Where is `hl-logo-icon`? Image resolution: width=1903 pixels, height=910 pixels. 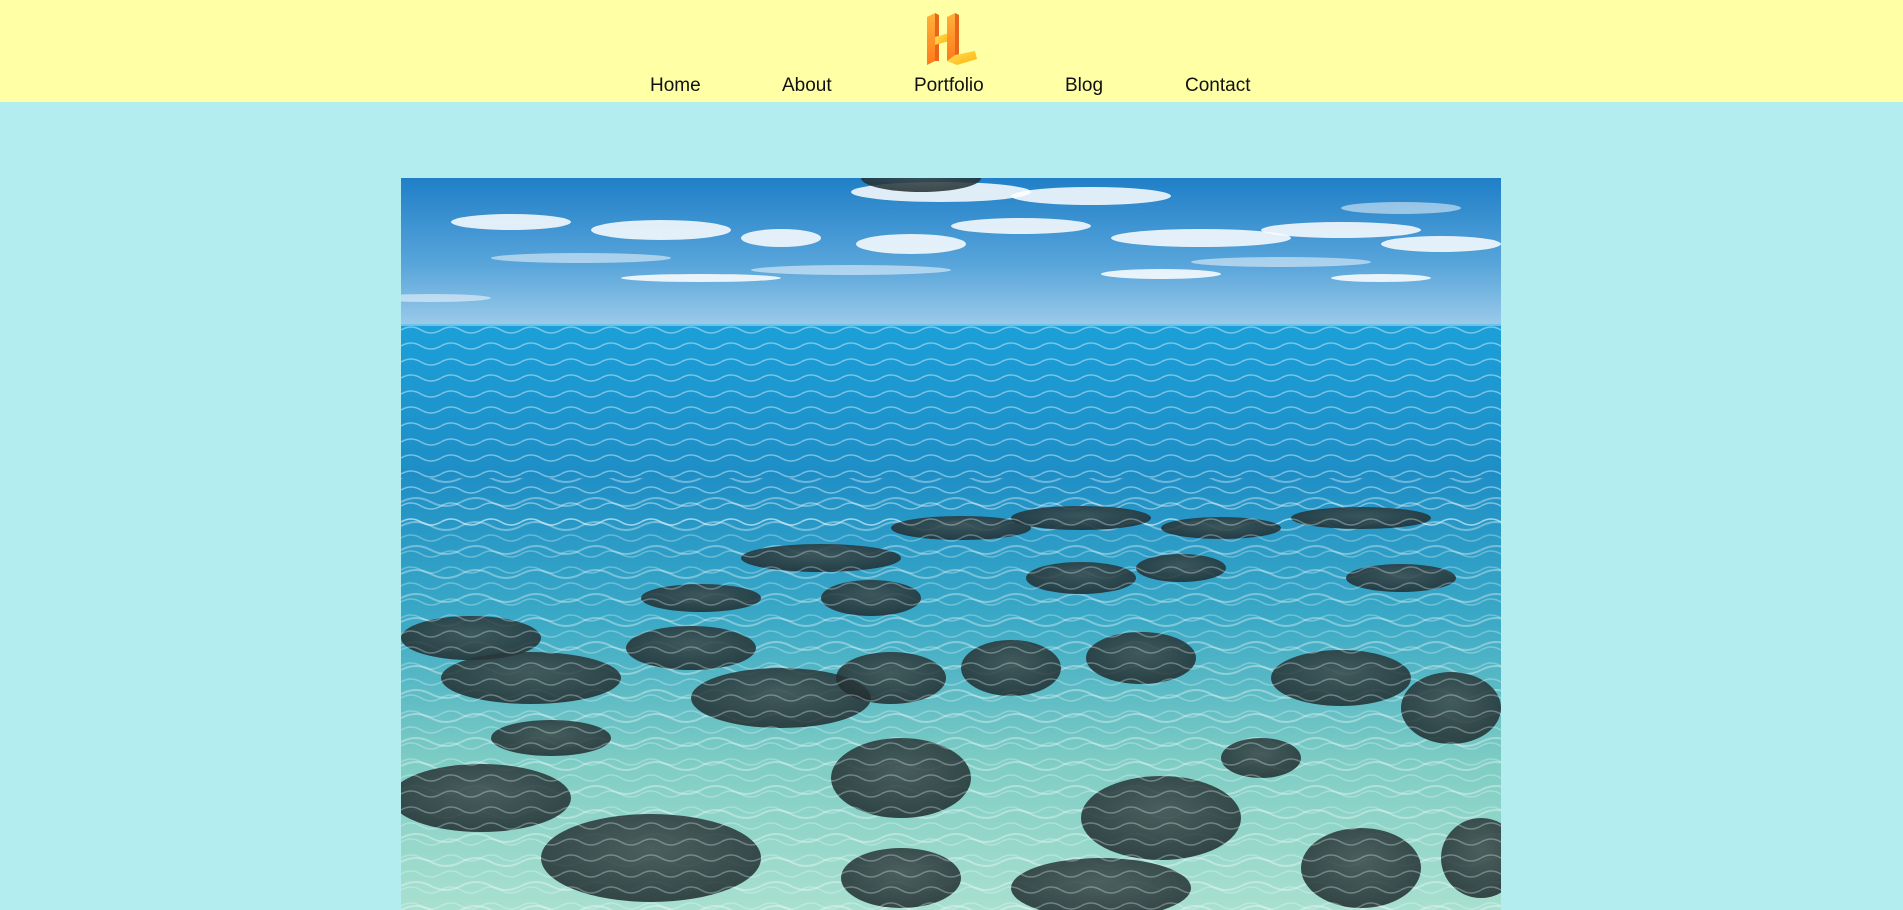 hl-logo-icon is located at coordinates (951, 39).